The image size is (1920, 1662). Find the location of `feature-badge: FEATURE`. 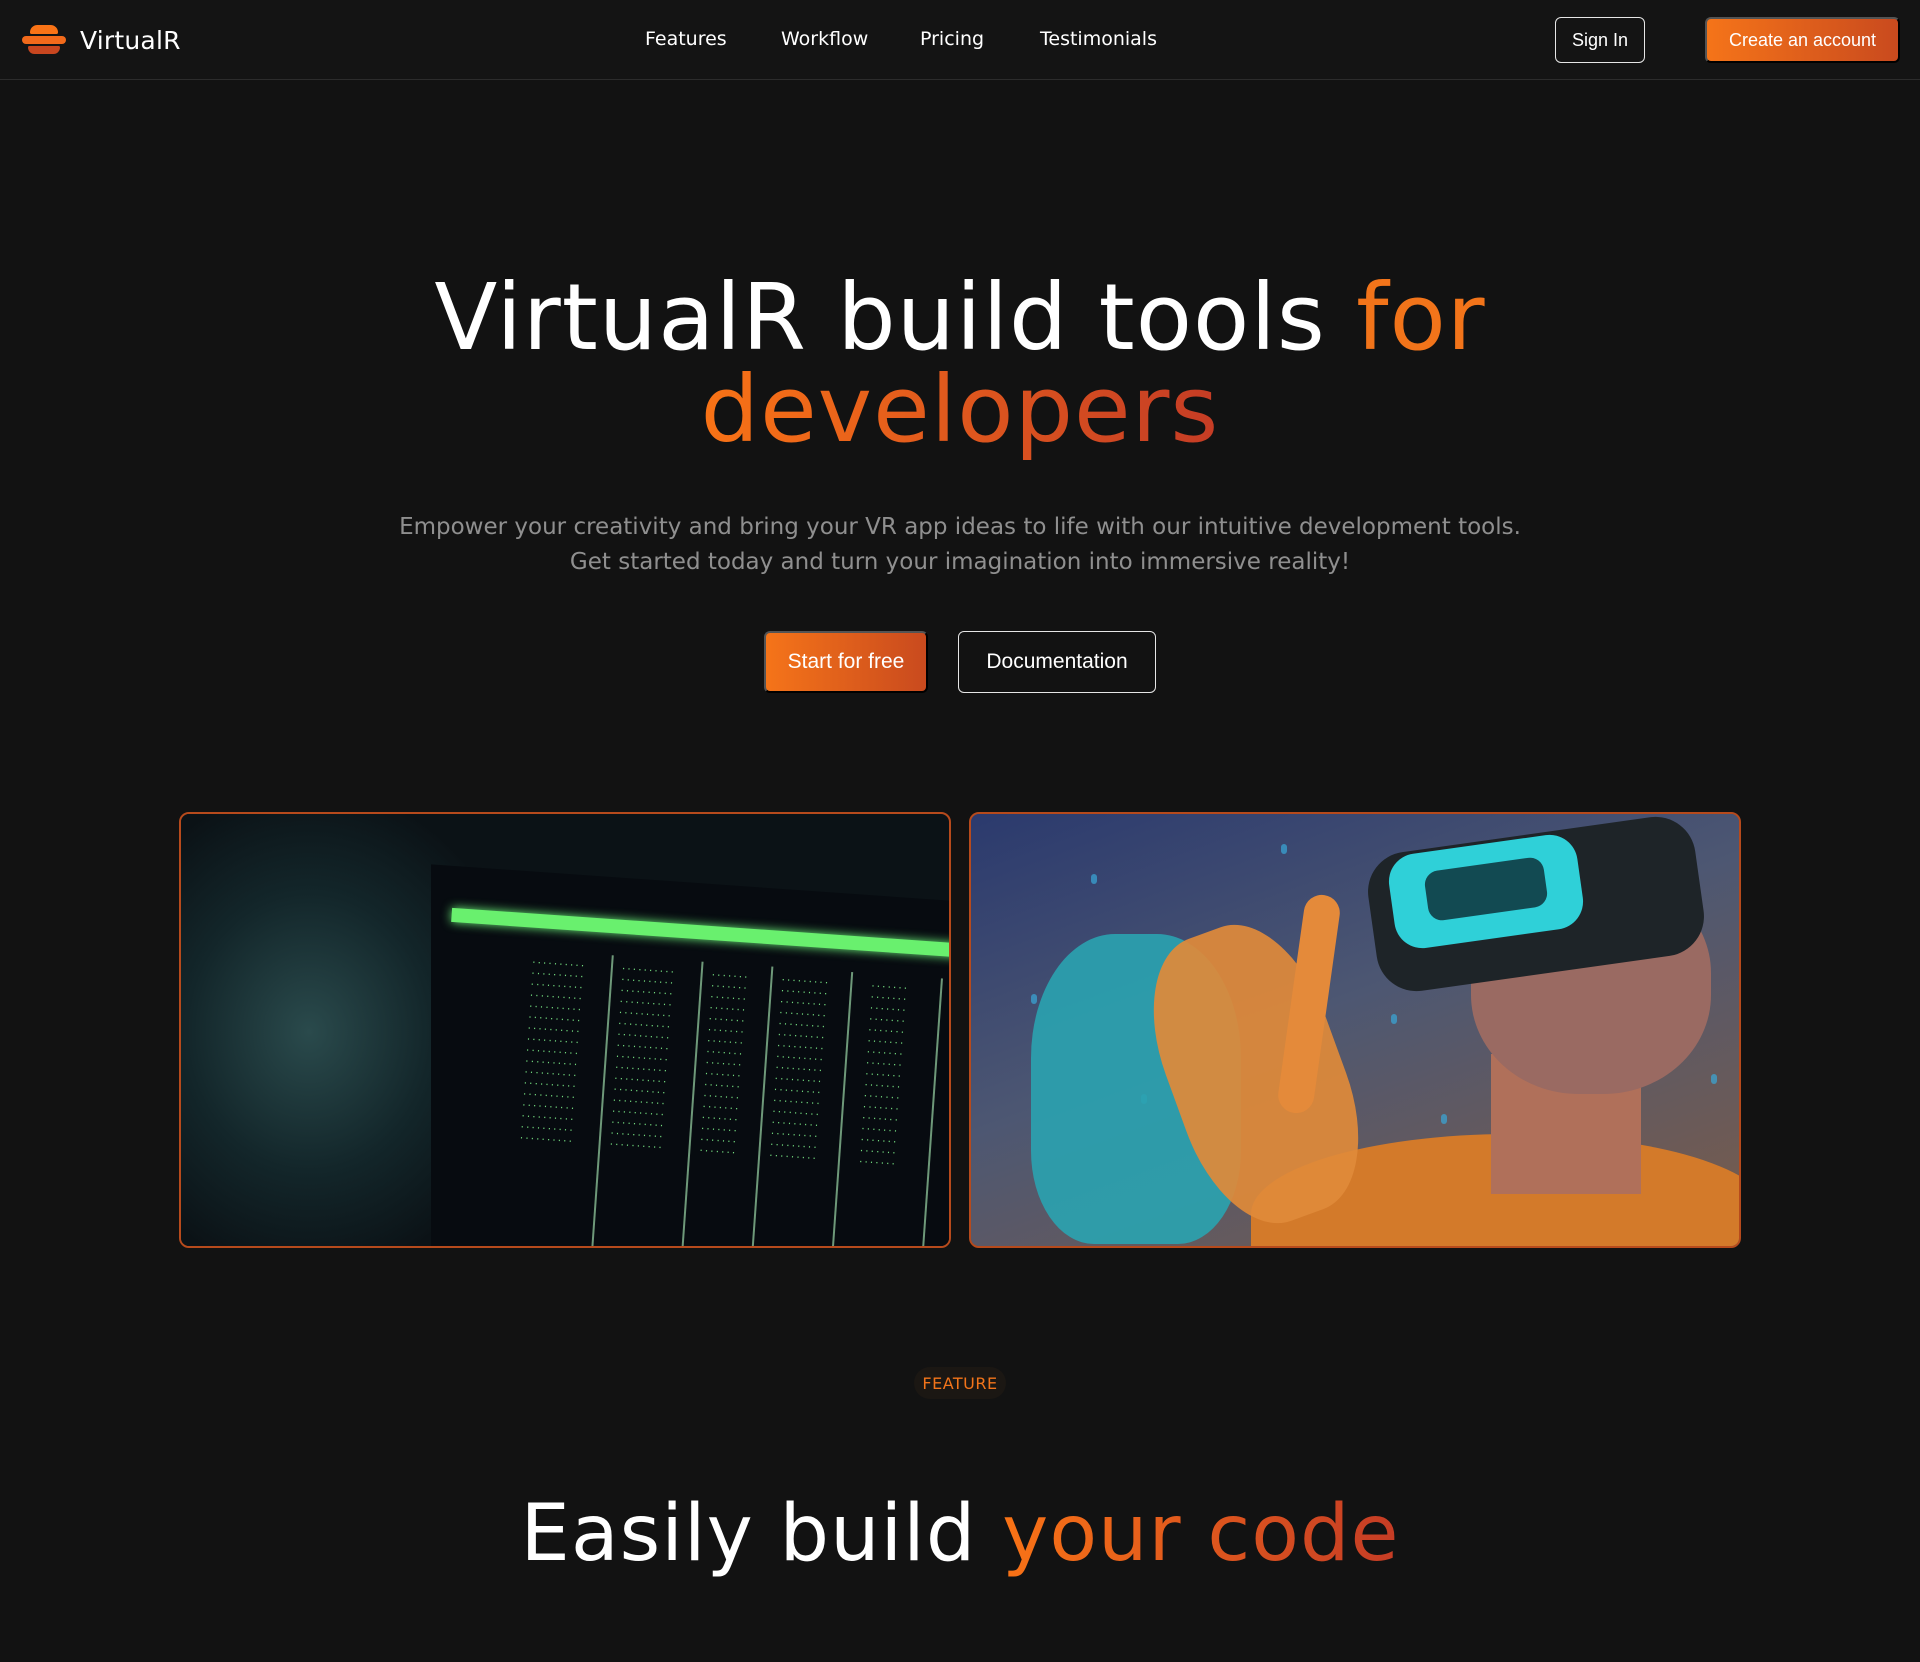

feature-badge: FEATURE is located at coordinates (960, 1383).